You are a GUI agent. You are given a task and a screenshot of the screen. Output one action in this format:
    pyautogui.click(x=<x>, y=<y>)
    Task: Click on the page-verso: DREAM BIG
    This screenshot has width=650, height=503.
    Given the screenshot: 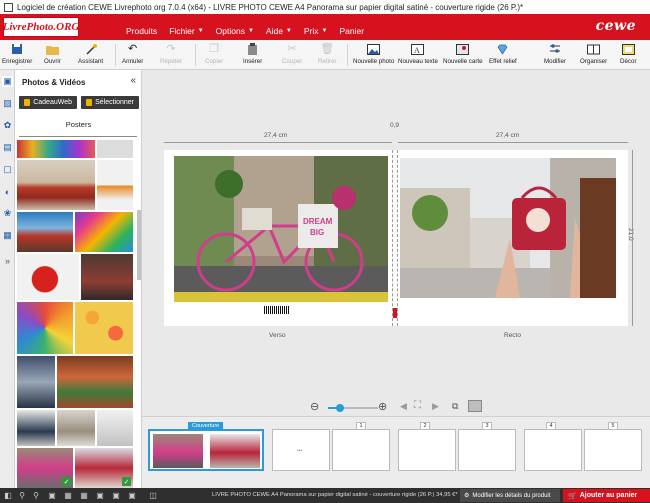 What is the action you would take?
    pyautogui.click(x=278, y=238)
    